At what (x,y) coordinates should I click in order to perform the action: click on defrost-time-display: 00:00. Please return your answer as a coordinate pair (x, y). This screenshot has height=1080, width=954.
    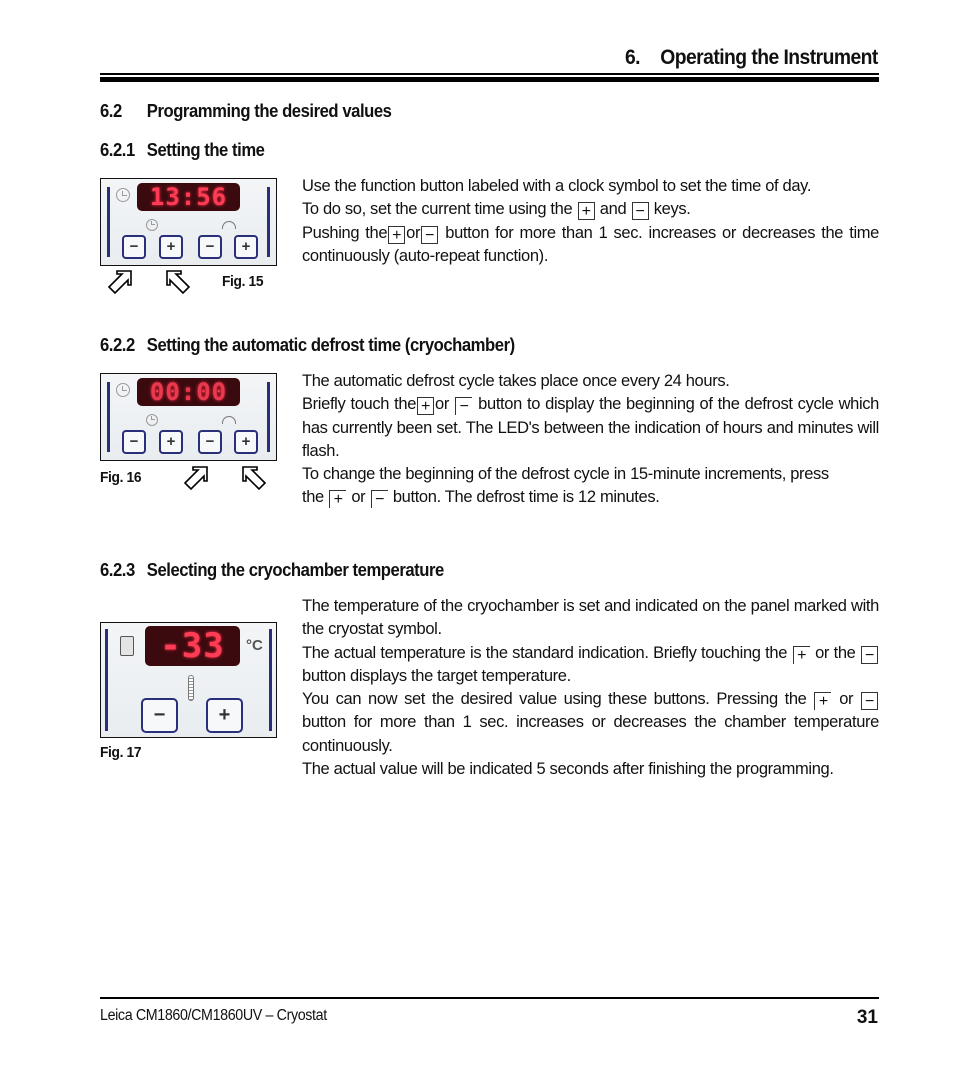
    Looking at the image, I should click on (188, 392).